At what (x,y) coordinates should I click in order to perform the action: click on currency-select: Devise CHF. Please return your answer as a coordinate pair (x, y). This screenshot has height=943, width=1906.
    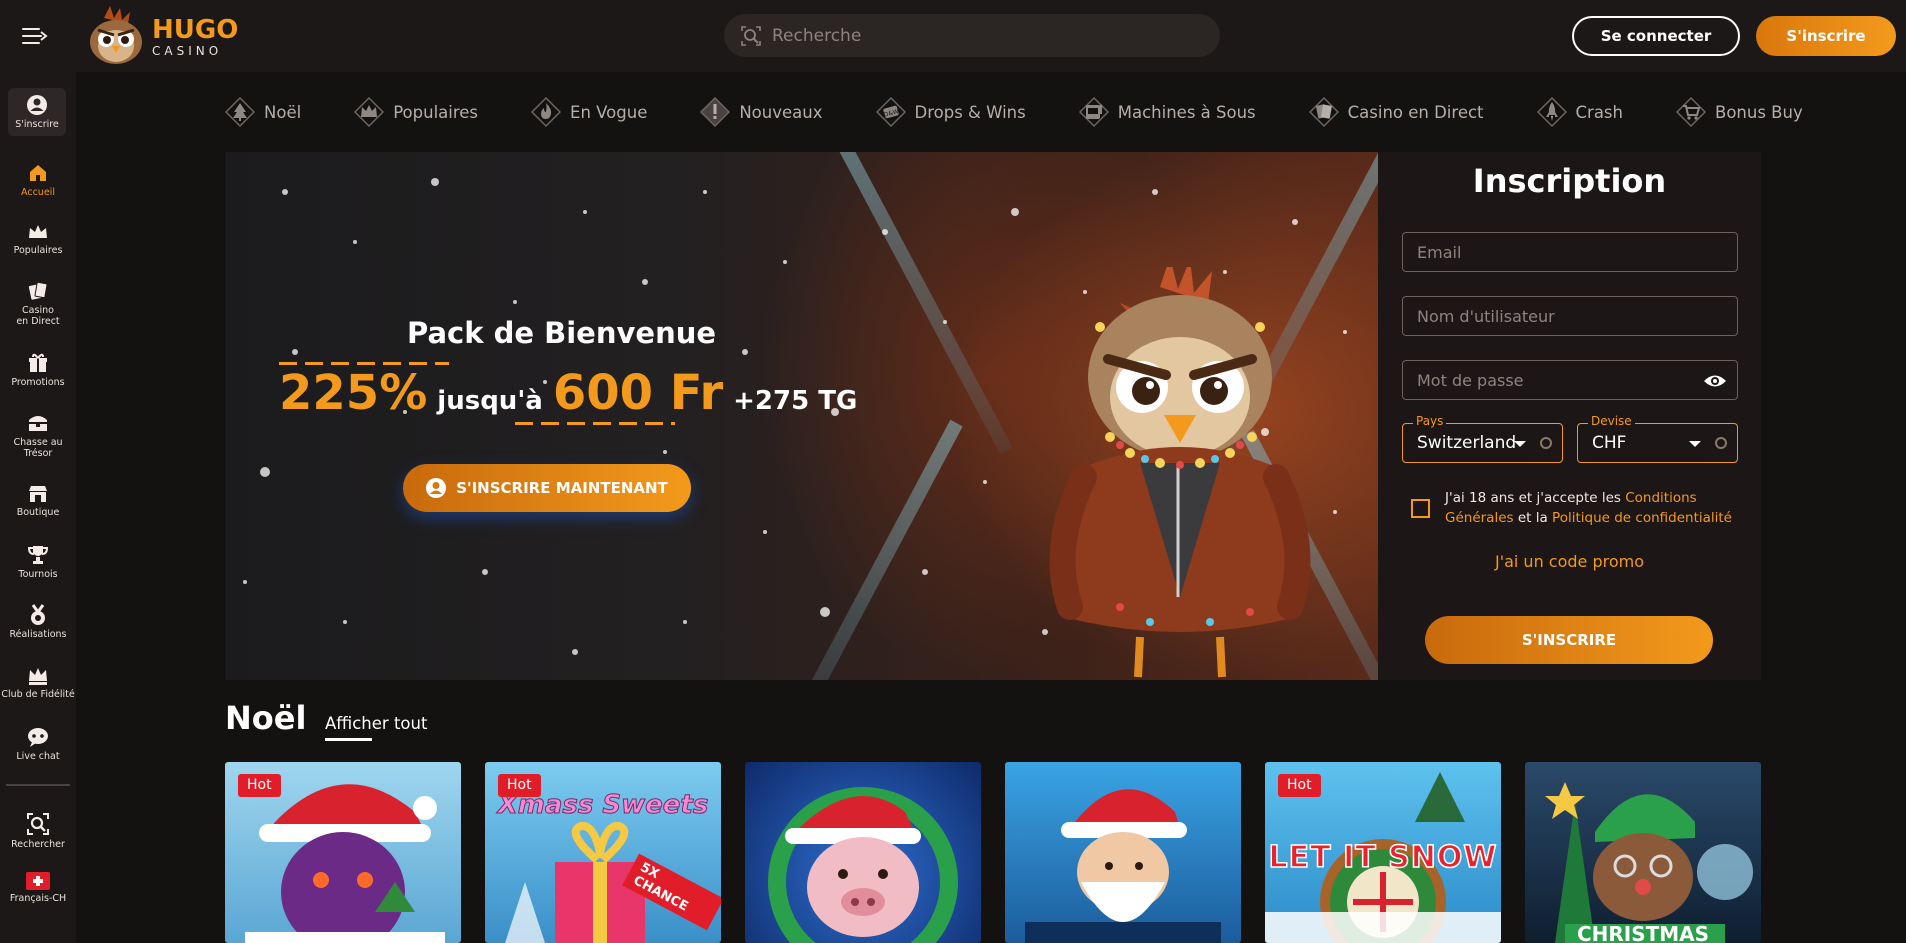
    Looking at the image, I should click on (1657, 438).